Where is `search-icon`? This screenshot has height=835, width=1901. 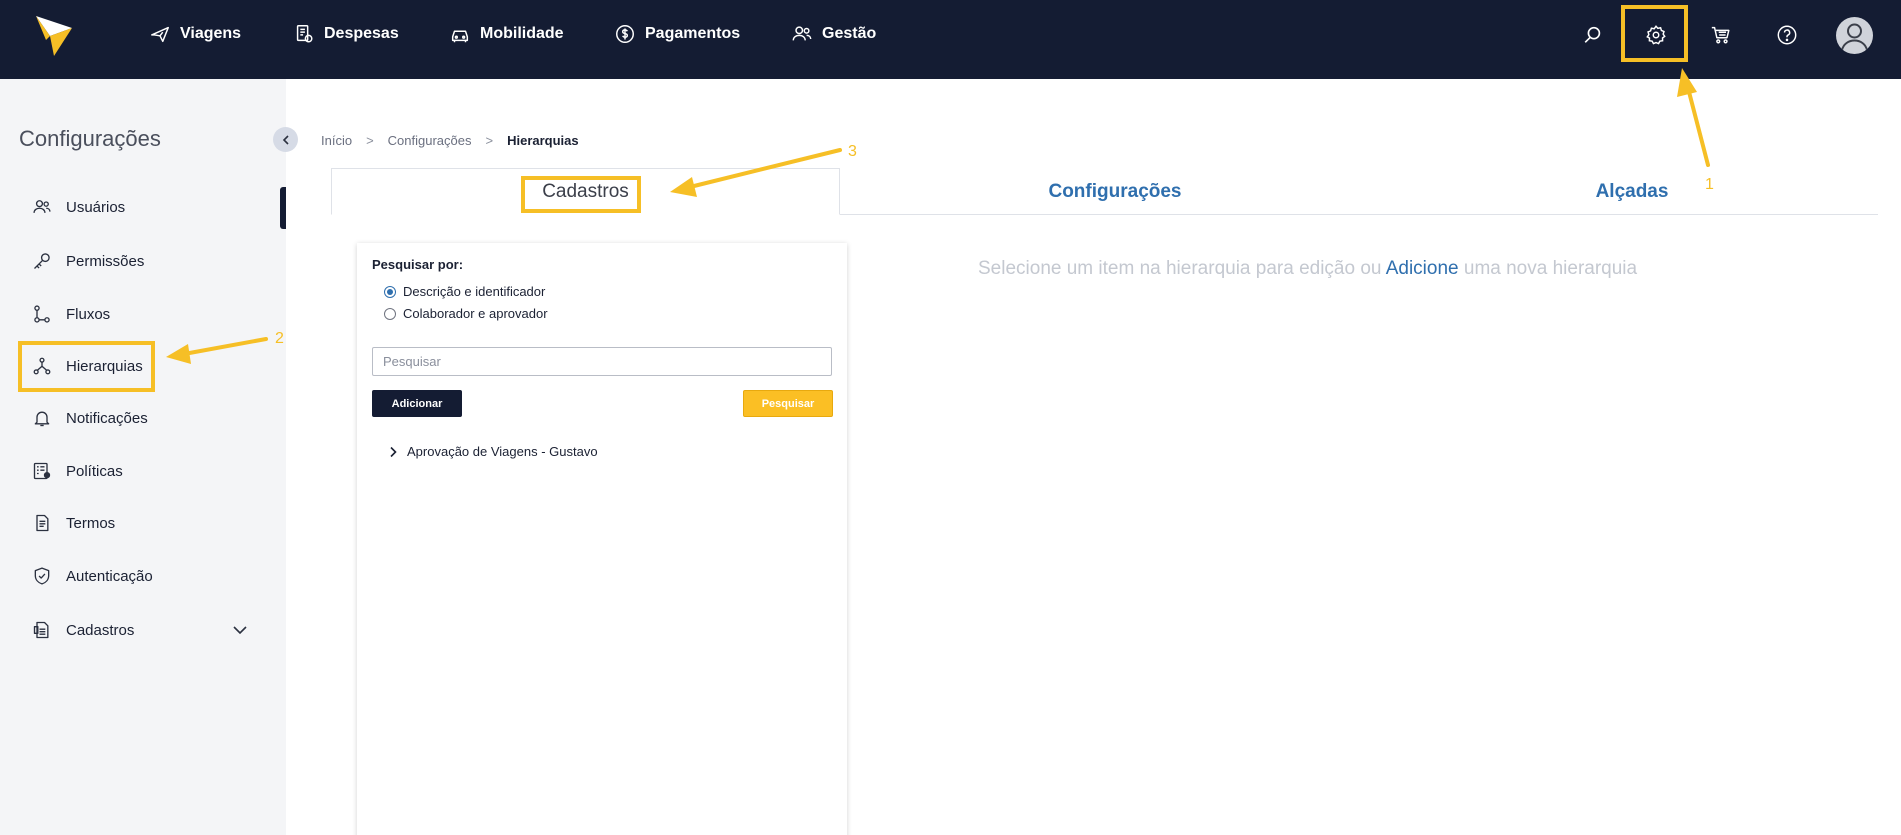
search-icon is located at coordinates (1593, 35).